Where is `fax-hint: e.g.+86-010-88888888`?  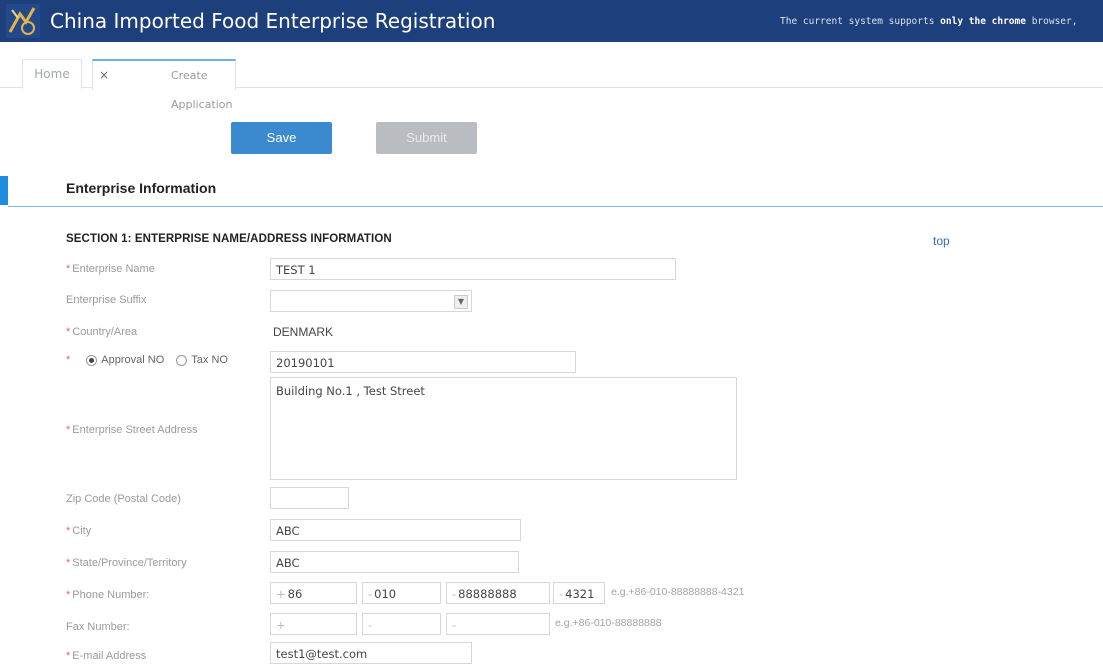
fax-hint: e.g.+86-010-88888888 is located at coordinates (608, 623).